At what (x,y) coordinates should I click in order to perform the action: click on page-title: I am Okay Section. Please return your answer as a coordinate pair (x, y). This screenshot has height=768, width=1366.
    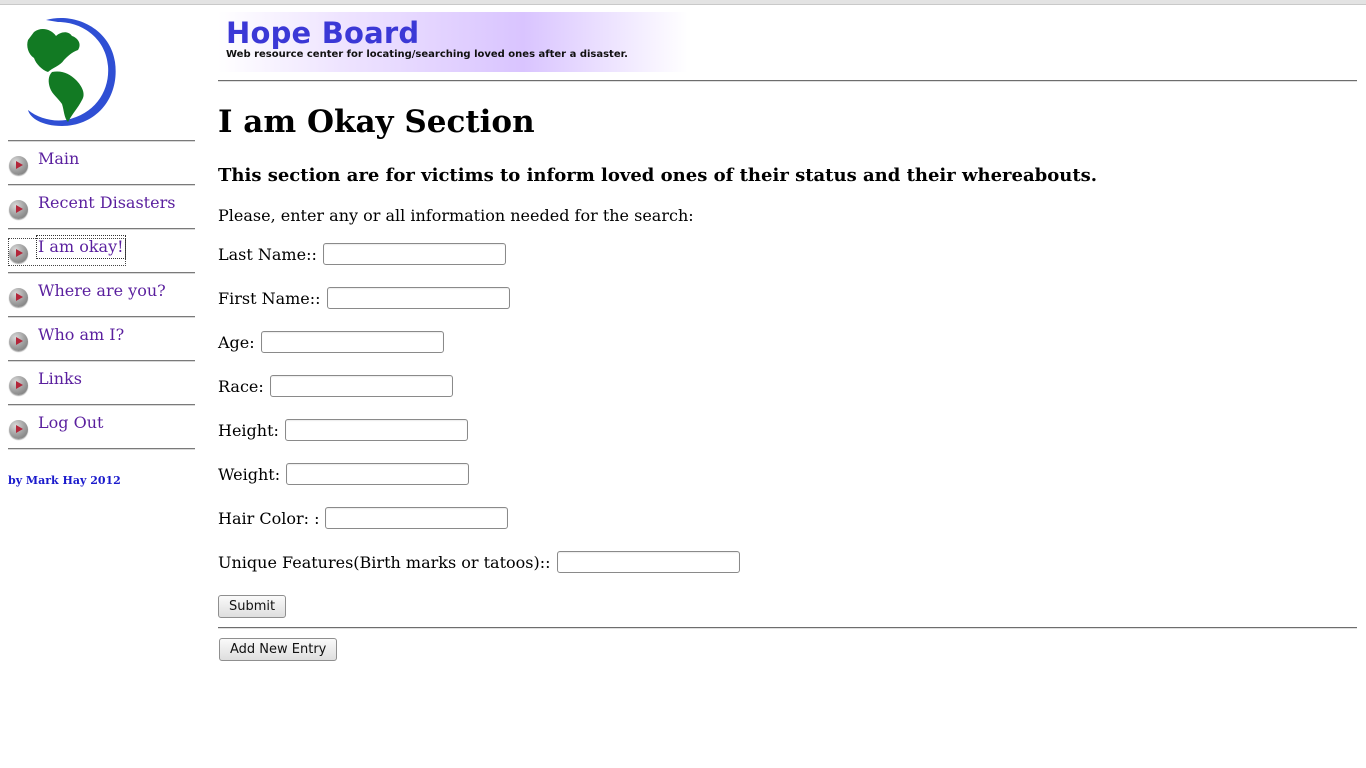
    Looking at the image, I should click on (376, 122).